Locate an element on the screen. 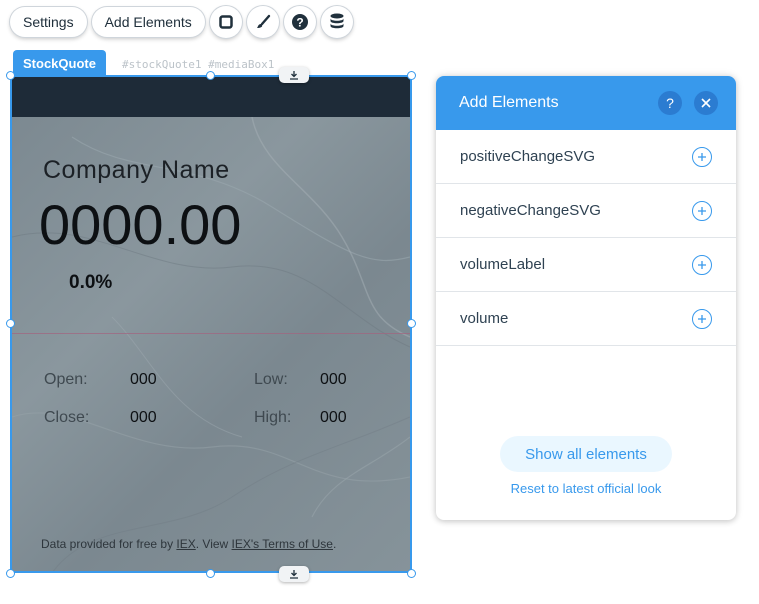 The height and width of the screenshot is (604, 759). layout-button is located at coordinates (225, 22).